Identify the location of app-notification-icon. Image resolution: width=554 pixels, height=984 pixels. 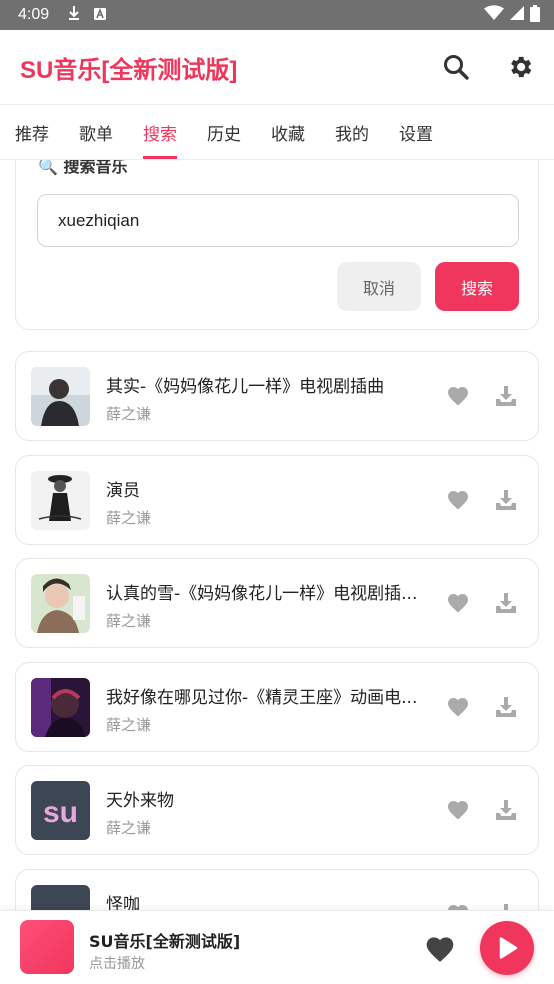
(100, 15).